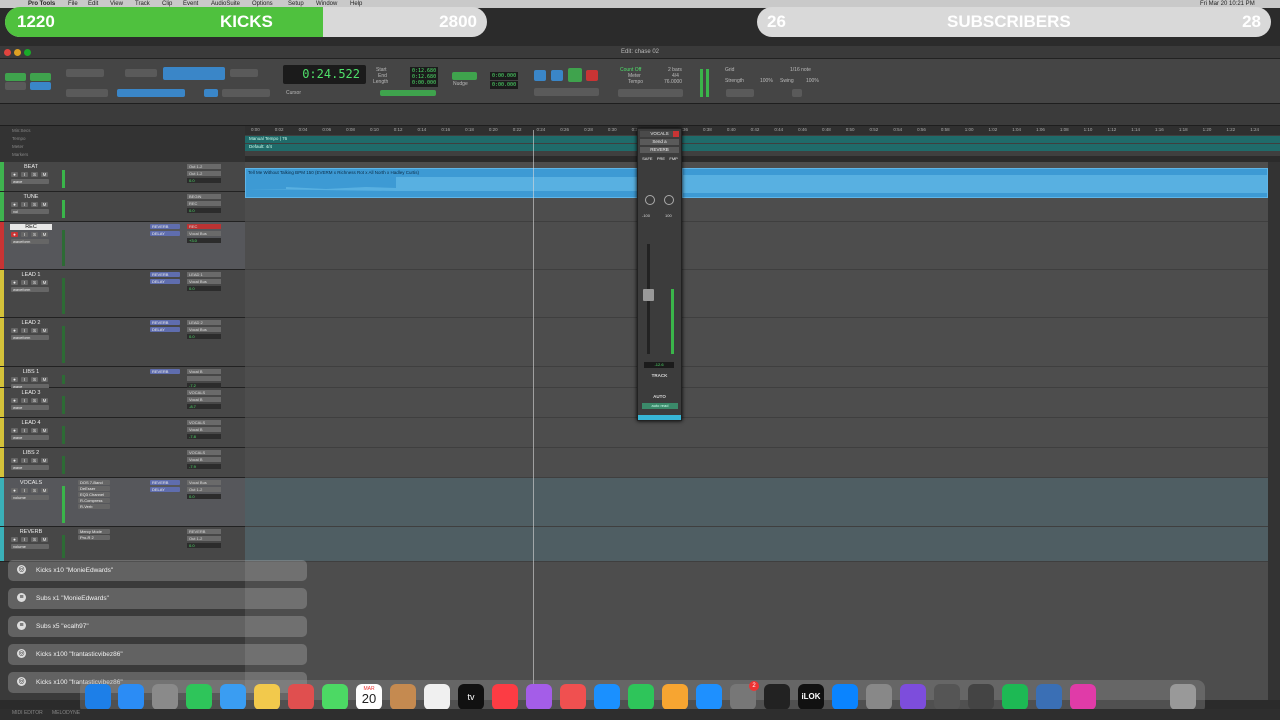  Describe the element at coordinates (1083, 697) in the screenshot. I see `creative-cloud-icon` at that location.